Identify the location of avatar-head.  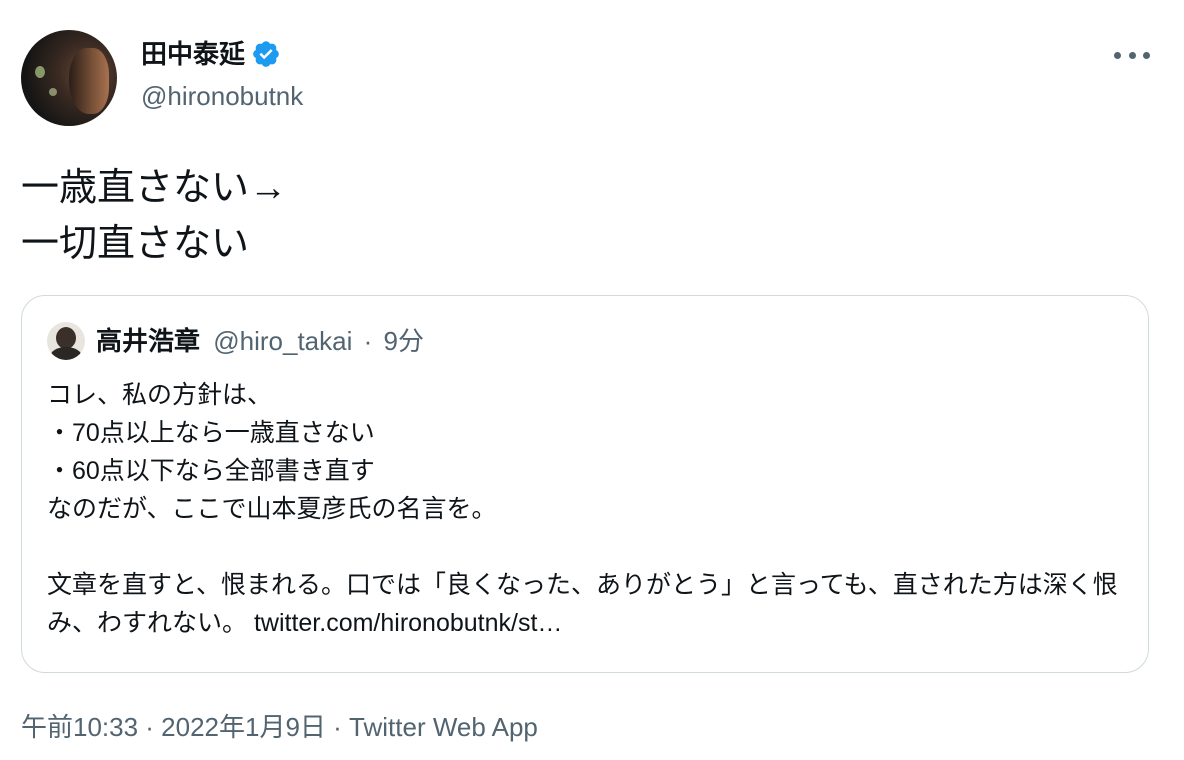
(66, 338).